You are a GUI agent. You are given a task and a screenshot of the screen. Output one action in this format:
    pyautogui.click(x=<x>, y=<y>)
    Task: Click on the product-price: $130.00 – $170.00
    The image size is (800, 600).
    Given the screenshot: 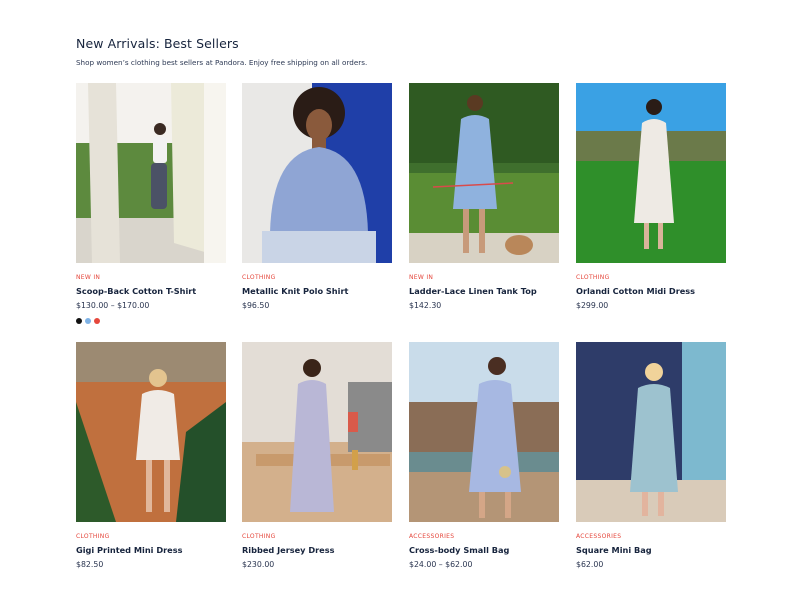 What is the action you would take?
    pyautogui.click(x=113, y=305)
    